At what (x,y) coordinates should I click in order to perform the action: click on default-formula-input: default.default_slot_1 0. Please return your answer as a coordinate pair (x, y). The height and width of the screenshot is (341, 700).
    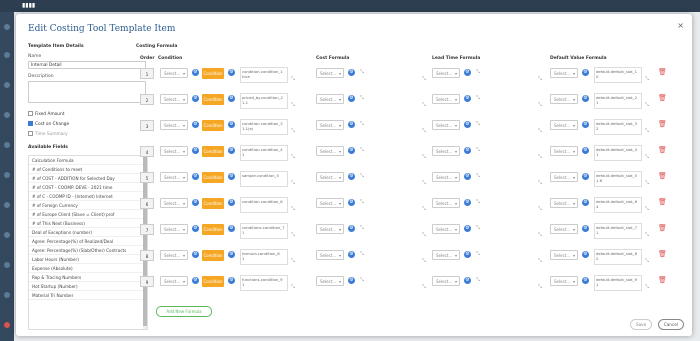
    Looking at the image, I should click on (618, 75).